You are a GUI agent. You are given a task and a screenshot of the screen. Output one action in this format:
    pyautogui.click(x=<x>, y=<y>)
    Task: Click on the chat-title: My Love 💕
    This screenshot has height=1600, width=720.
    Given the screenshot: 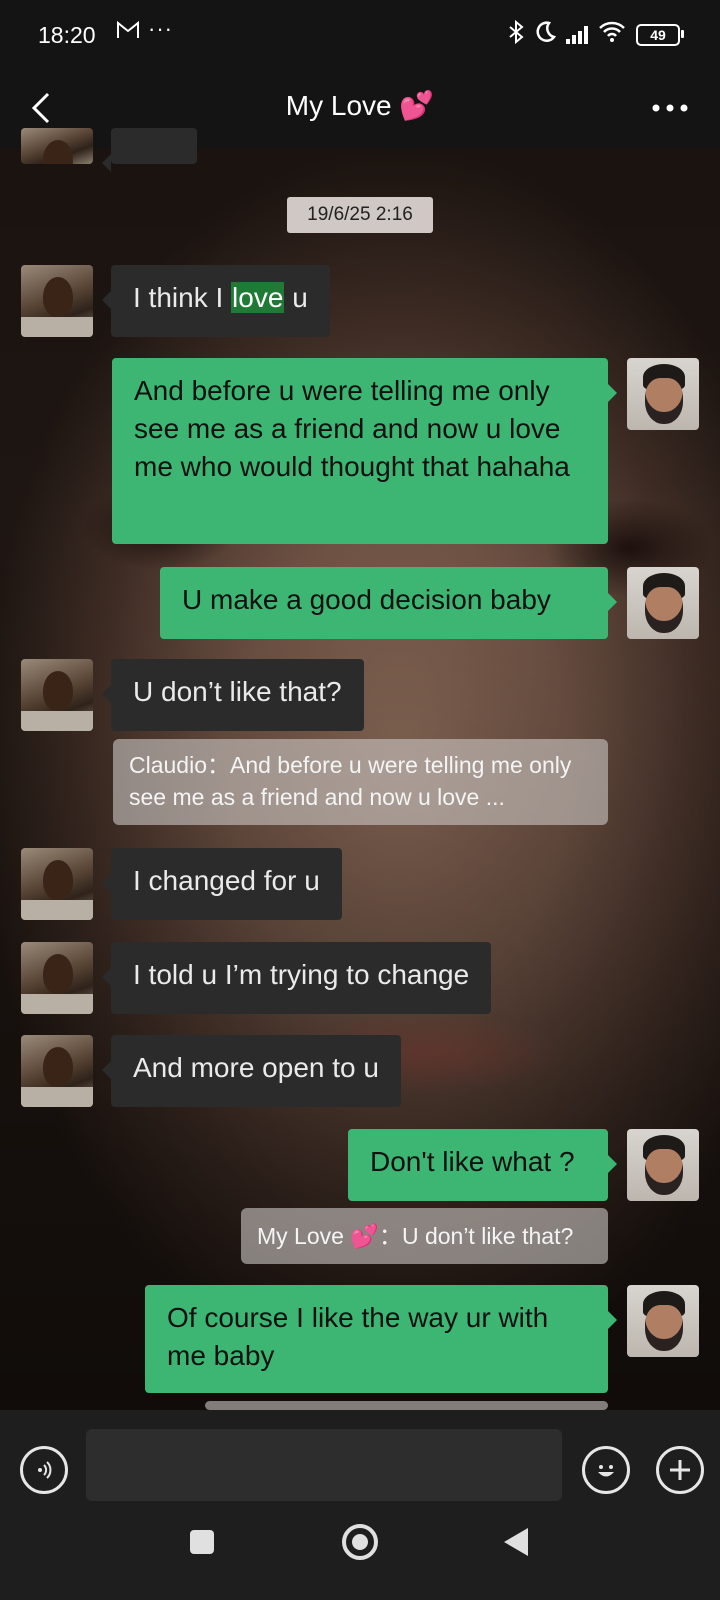 What is the action you would take?
    pyautogui.click(x=360, y=105)
    